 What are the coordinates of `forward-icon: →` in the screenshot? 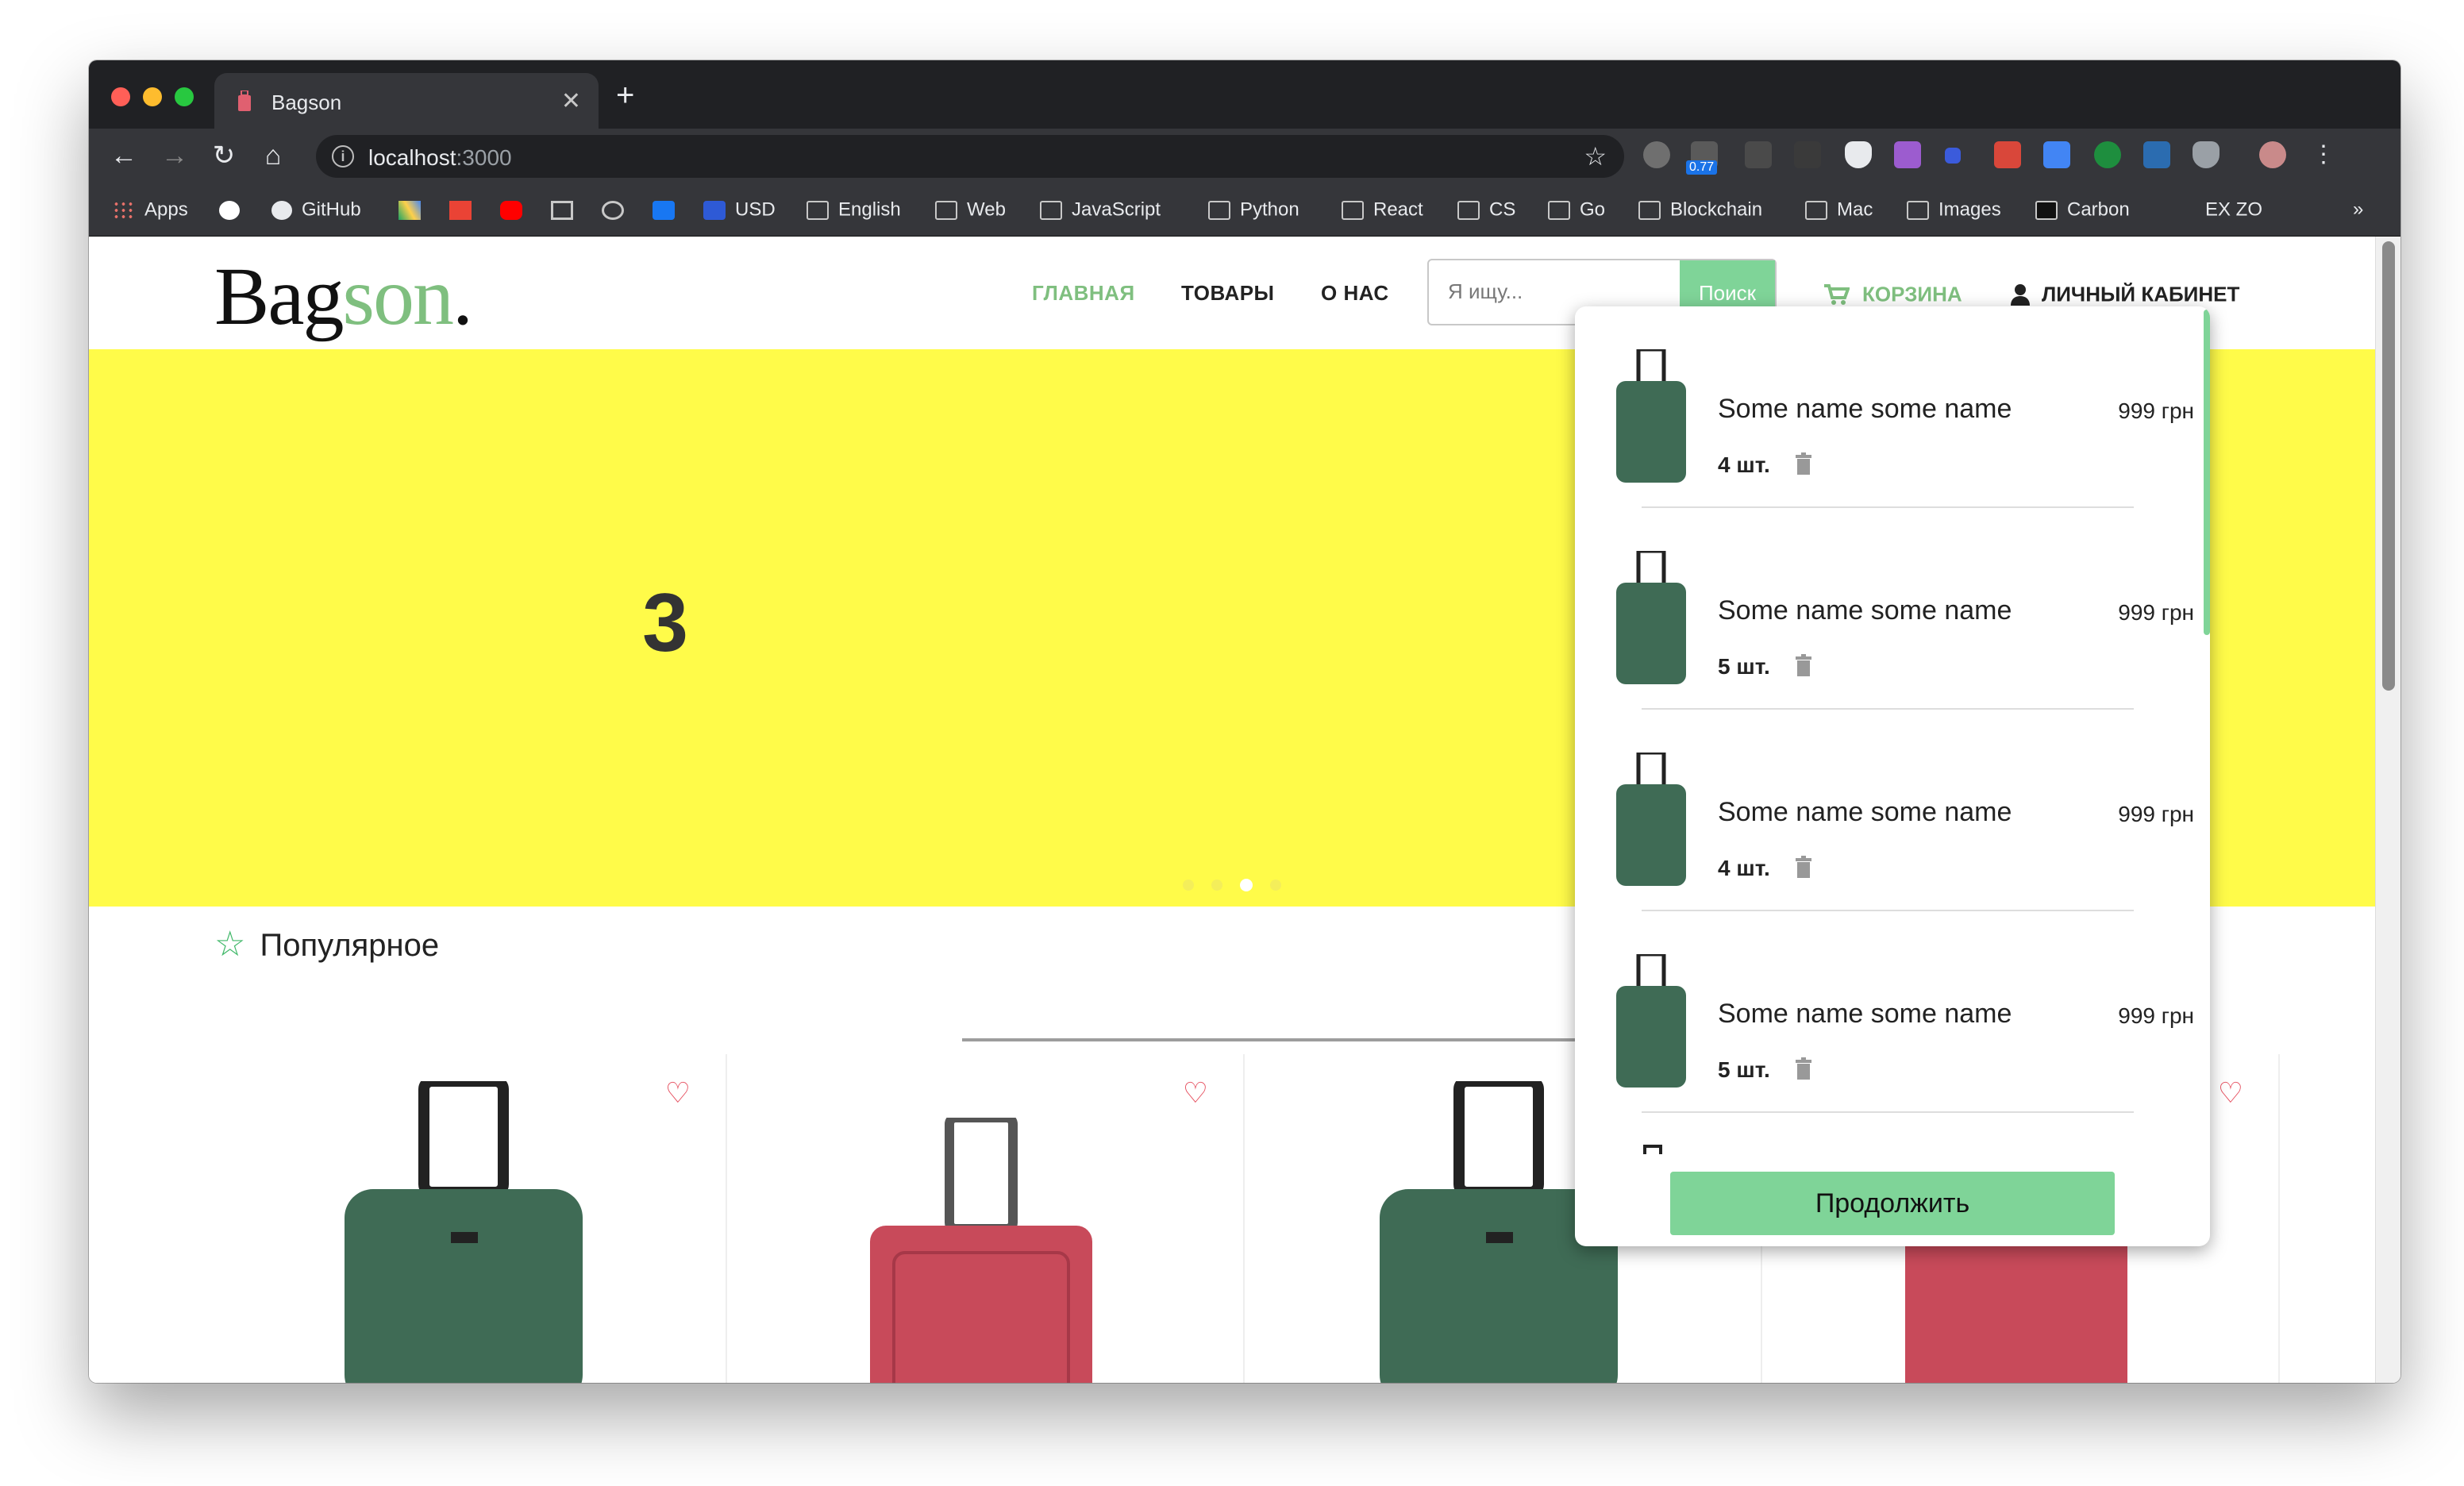 It's located at (175, 155).